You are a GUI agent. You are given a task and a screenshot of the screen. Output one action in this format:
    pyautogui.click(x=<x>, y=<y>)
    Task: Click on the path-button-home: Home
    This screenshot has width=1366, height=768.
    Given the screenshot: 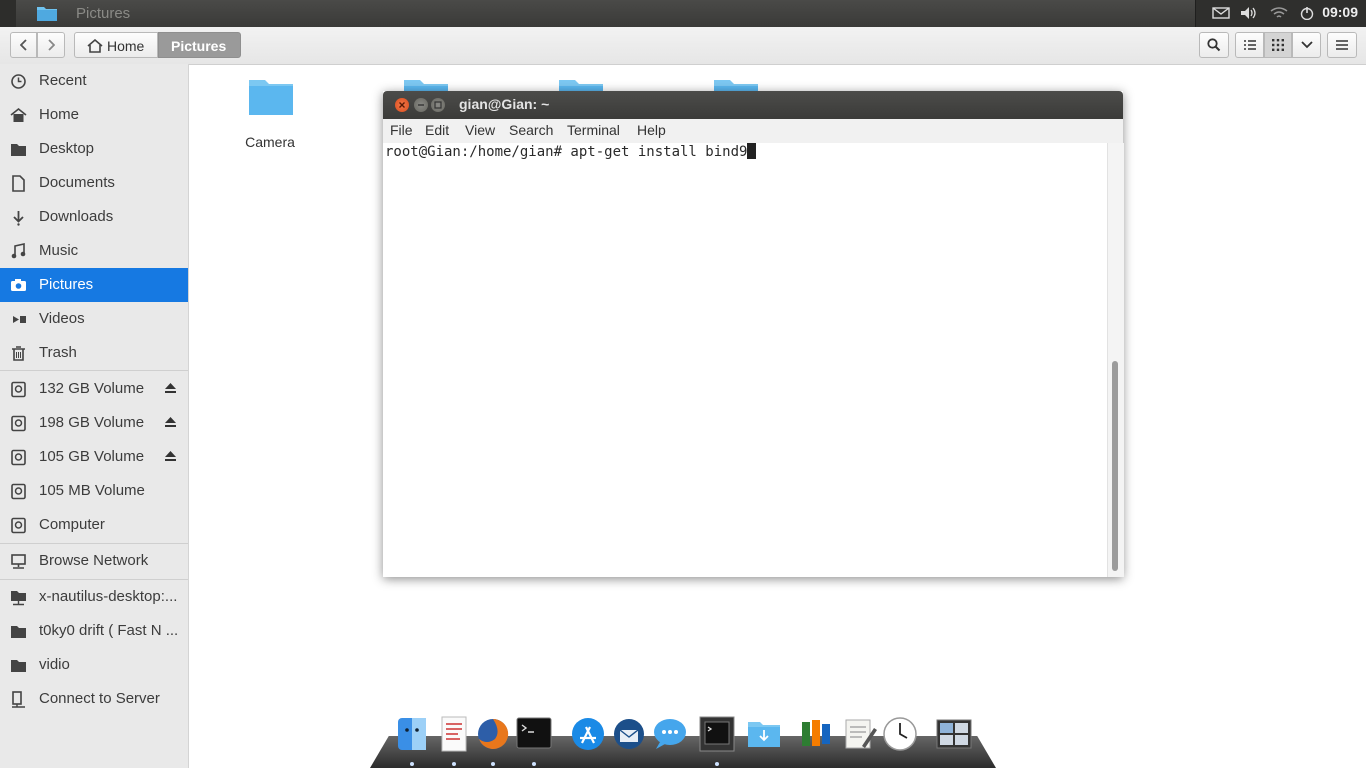 What is the action you would take?
    pyautogui.click(x=116, y=45)
    